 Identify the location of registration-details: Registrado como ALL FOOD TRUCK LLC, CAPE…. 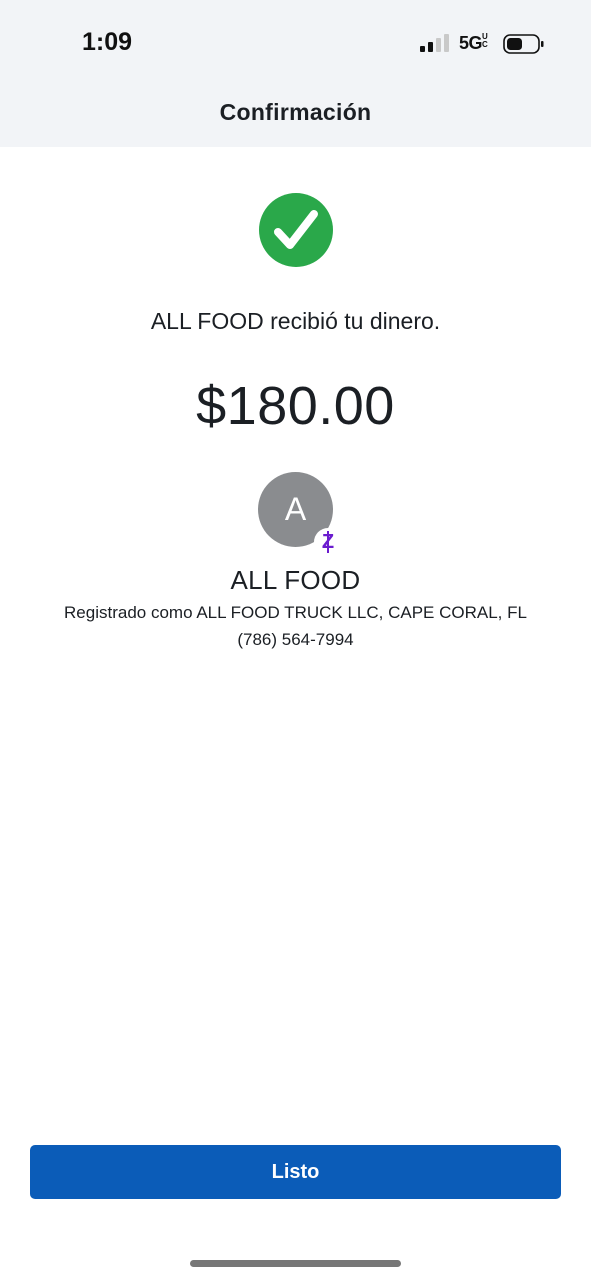
(295, 612).